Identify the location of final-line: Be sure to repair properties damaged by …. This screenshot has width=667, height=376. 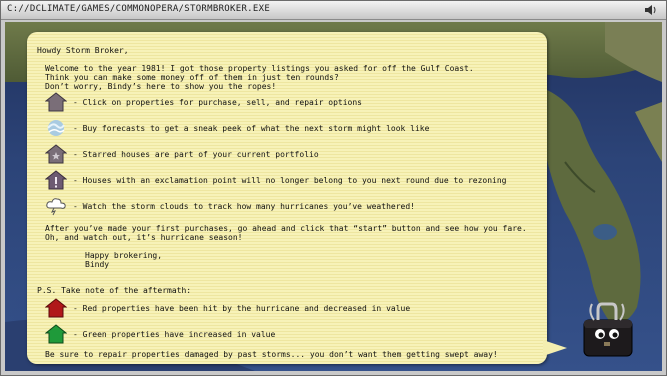
(271, 354).